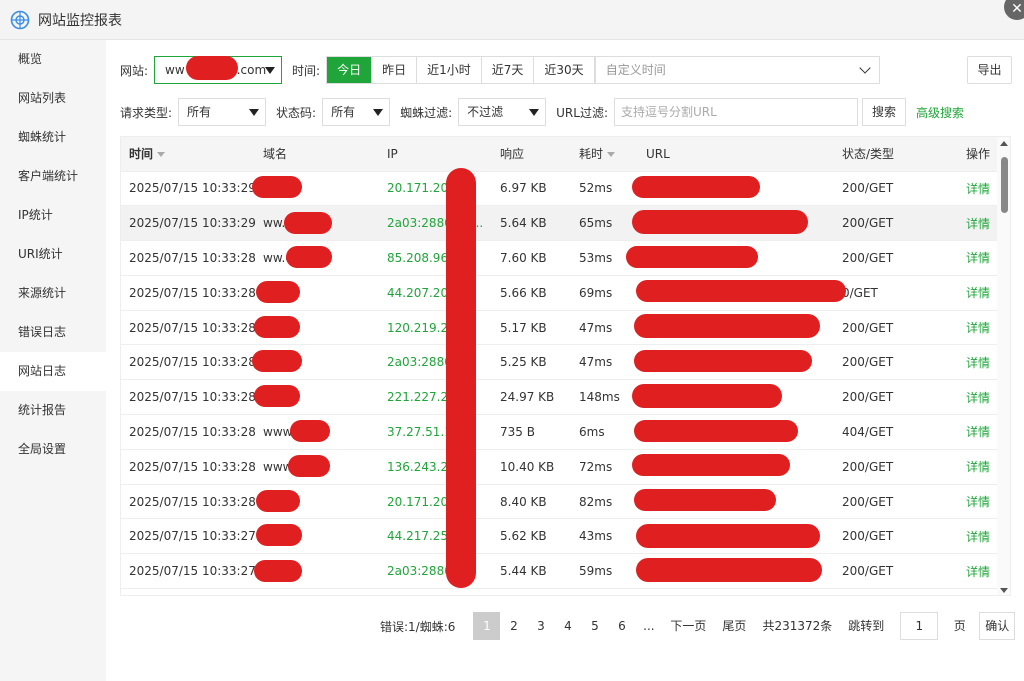 Image resolution: width=1024 pixels, height=681 pixels. Describe the element at coordinates (531, 502) in the screenshot. I see `cell-response: 8.40 KB` at that location.